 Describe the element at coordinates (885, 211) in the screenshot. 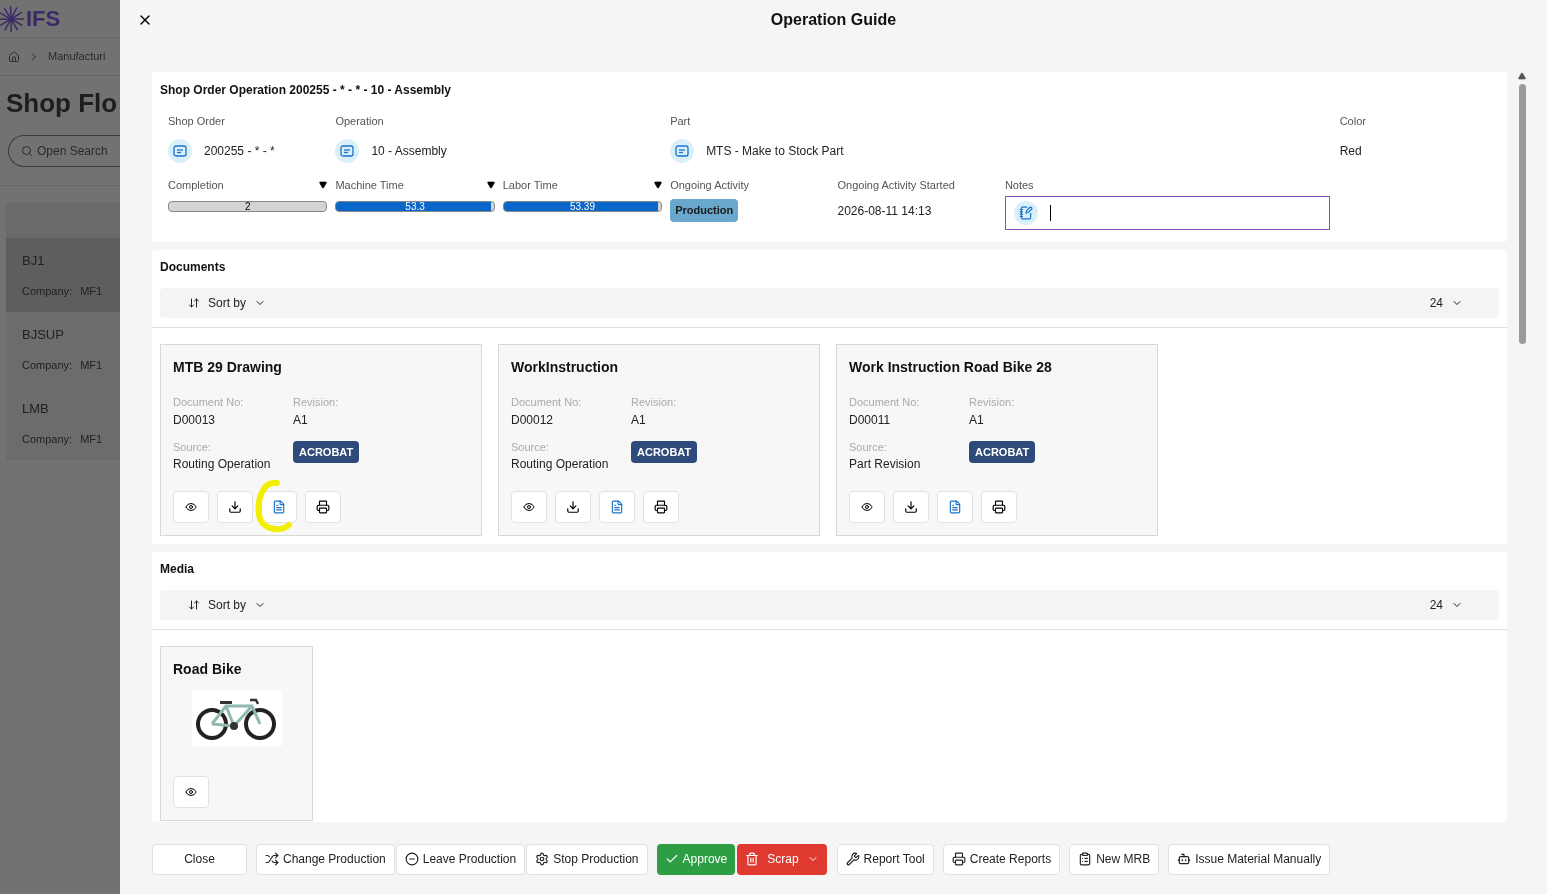

I see `field-value: 2026-08-11 14:13` at that location.